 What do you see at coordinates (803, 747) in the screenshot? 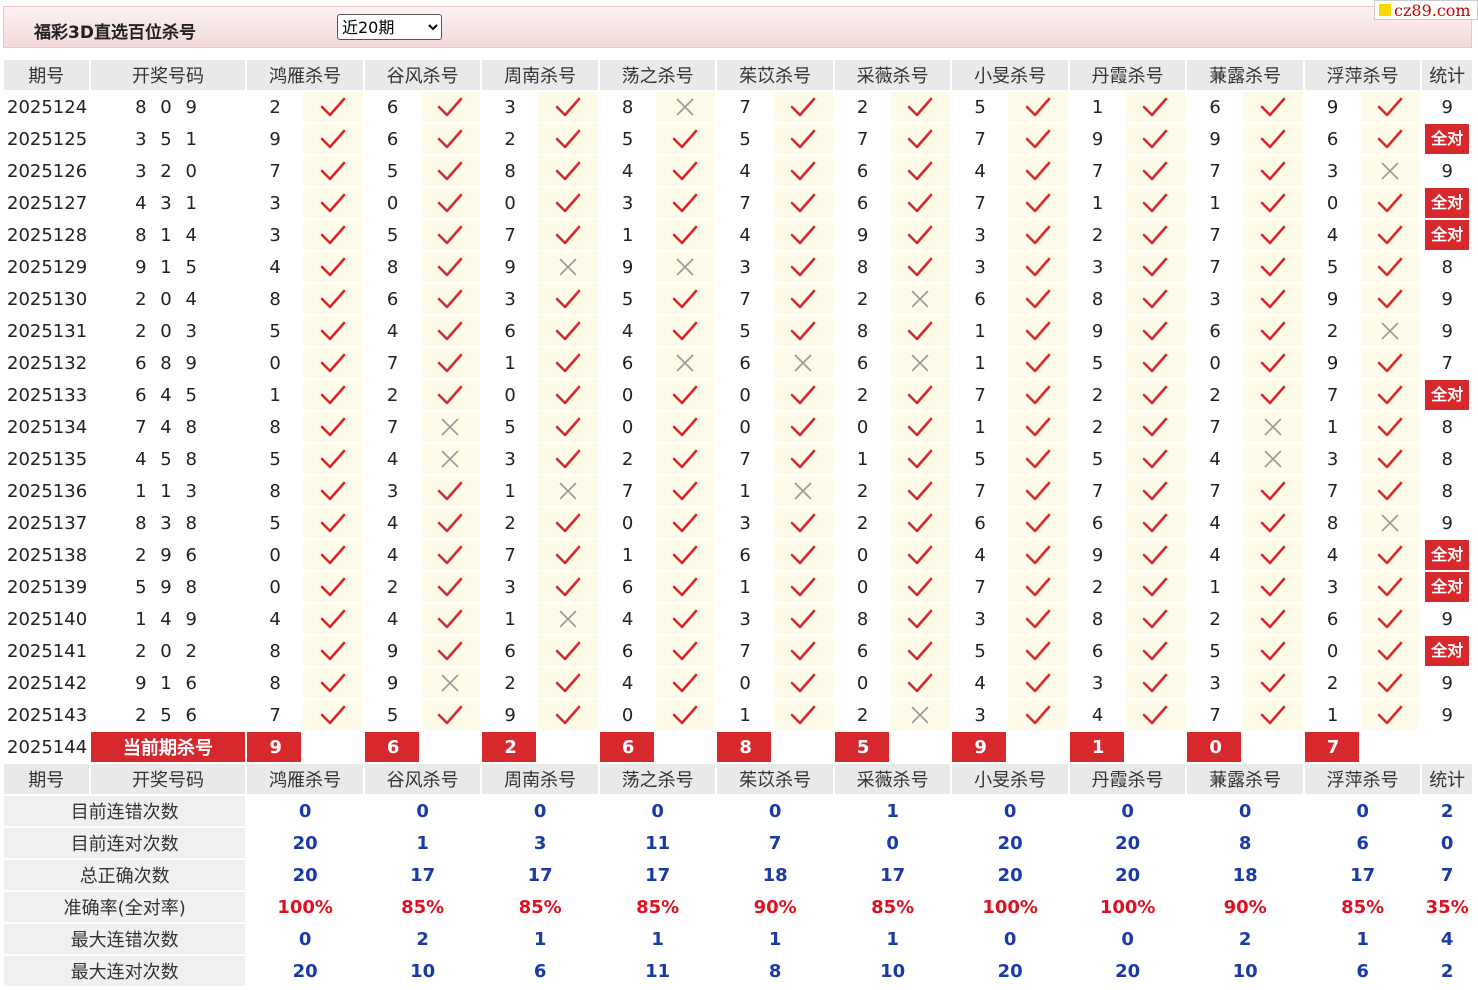
I see `current-empty-cell` at bounding box center [803, 747].